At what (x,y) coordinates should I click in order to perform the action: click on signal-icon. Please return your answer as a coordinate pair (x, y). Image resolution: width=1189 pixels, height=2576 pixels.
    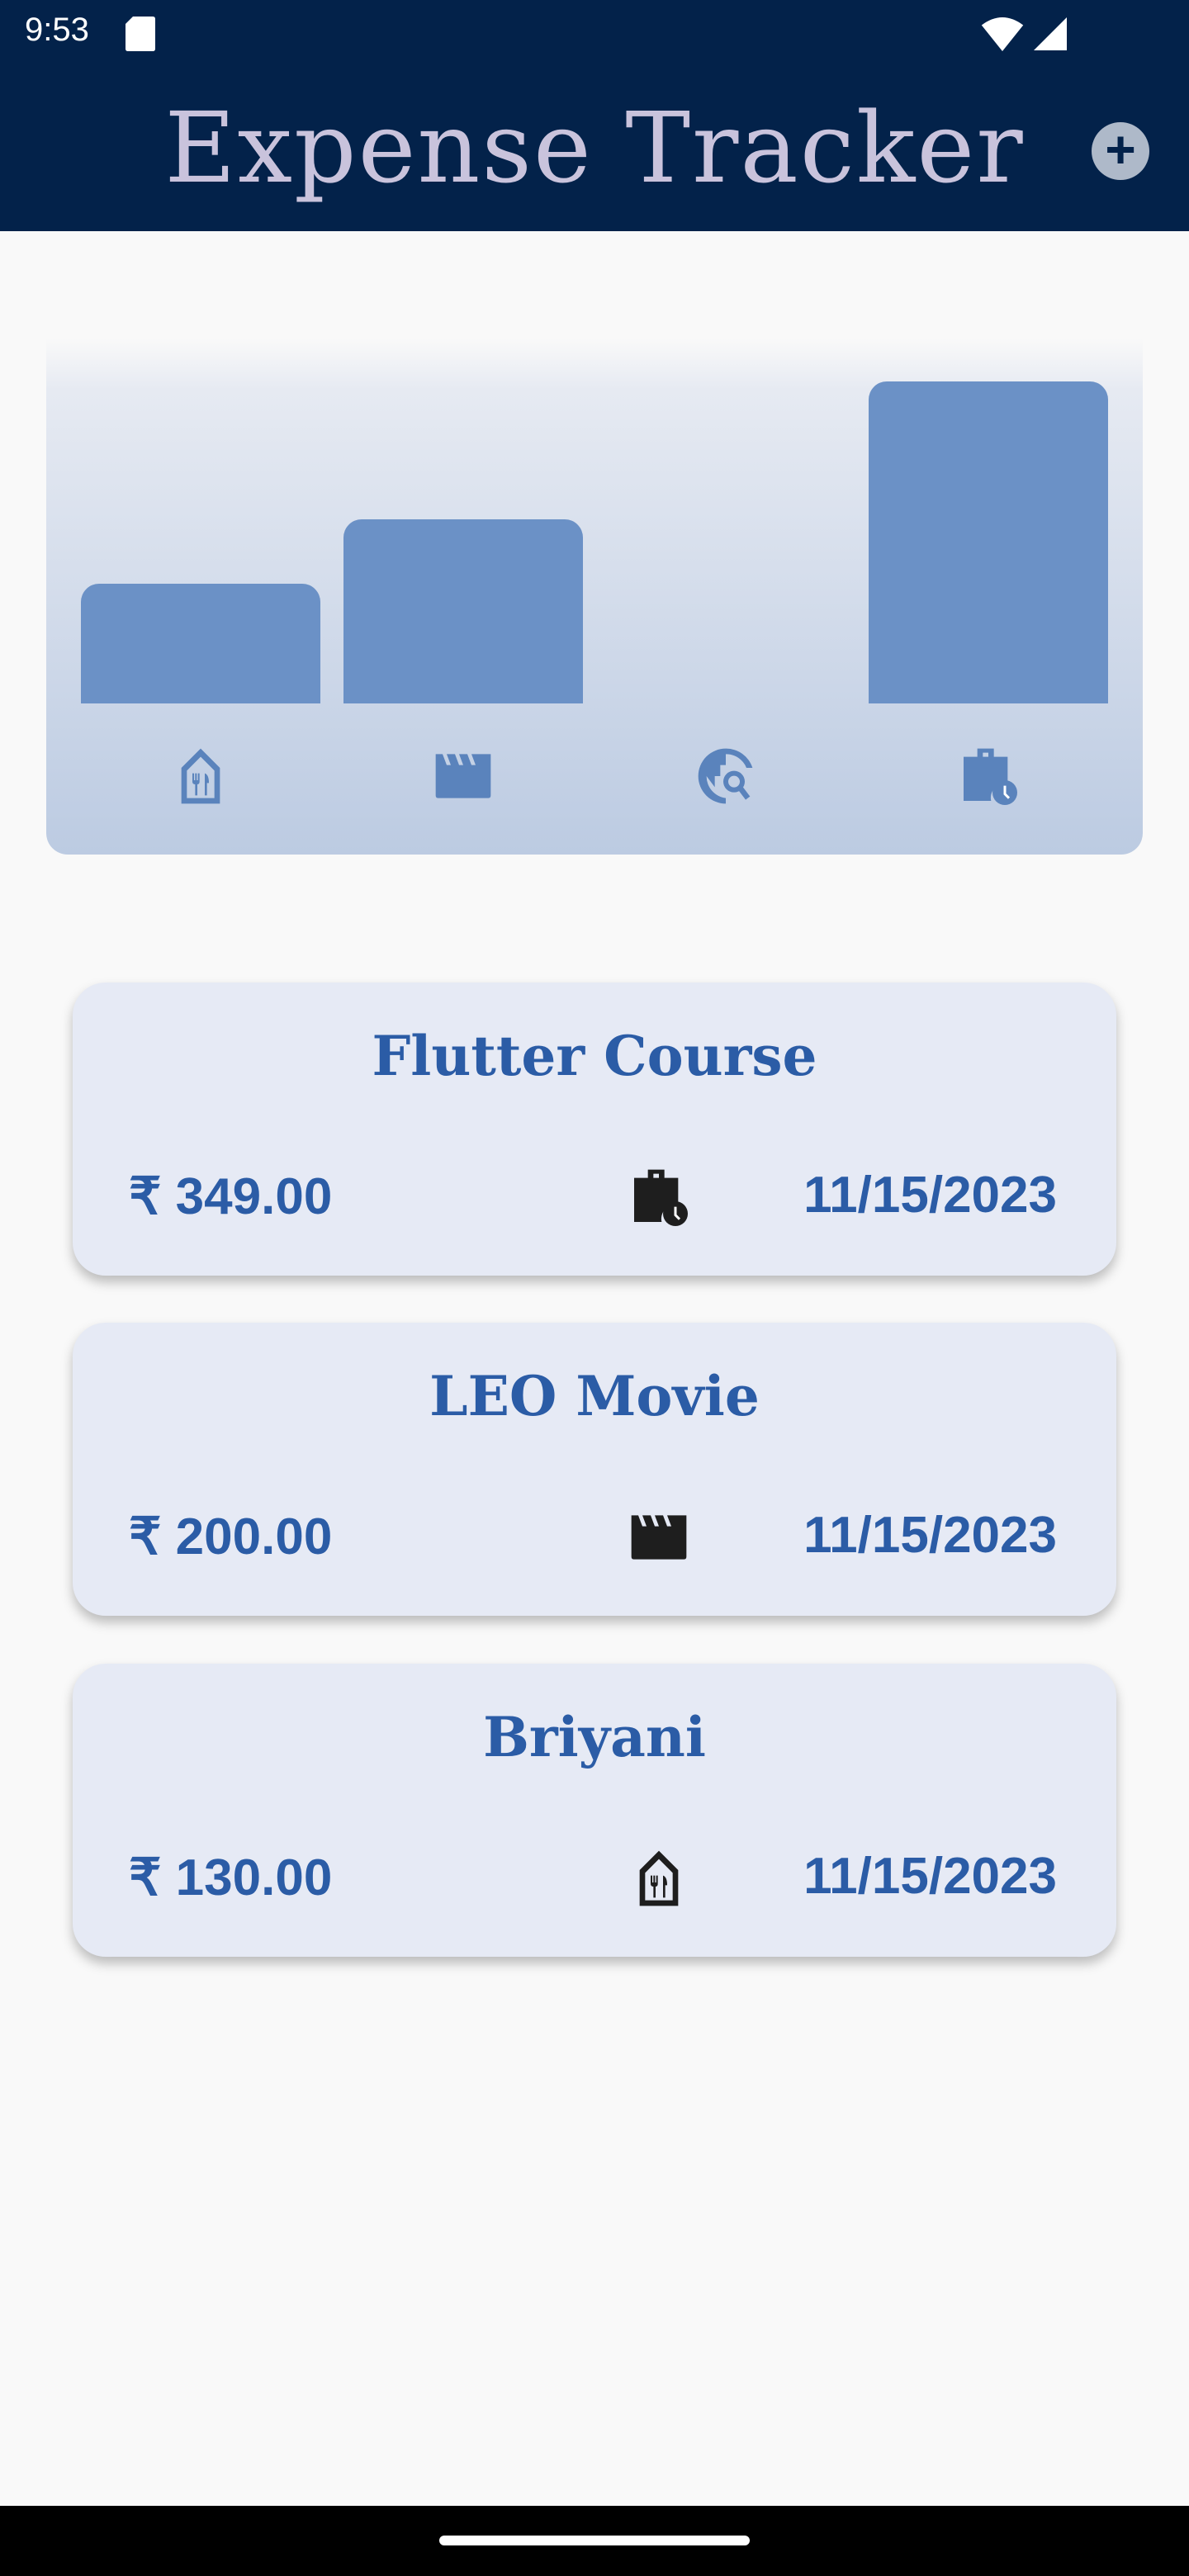
    Looking at the image, I should click on (1050, 33).